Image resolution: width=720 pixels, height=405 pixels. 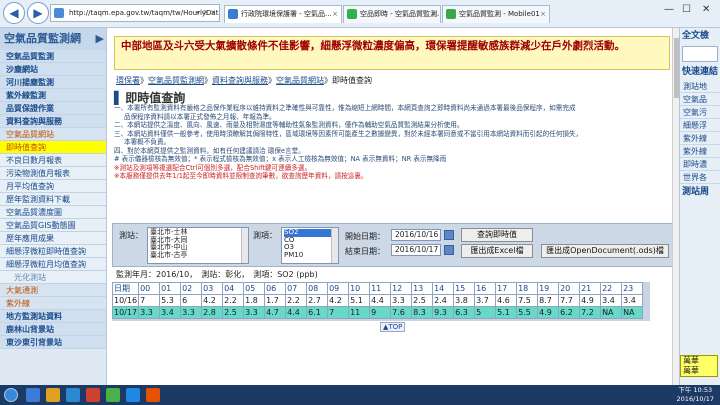 What do you see at coordinates (686, 9) in the screenshot?
I see `maximize-icon: ☐` at bounding box center [686, 9].